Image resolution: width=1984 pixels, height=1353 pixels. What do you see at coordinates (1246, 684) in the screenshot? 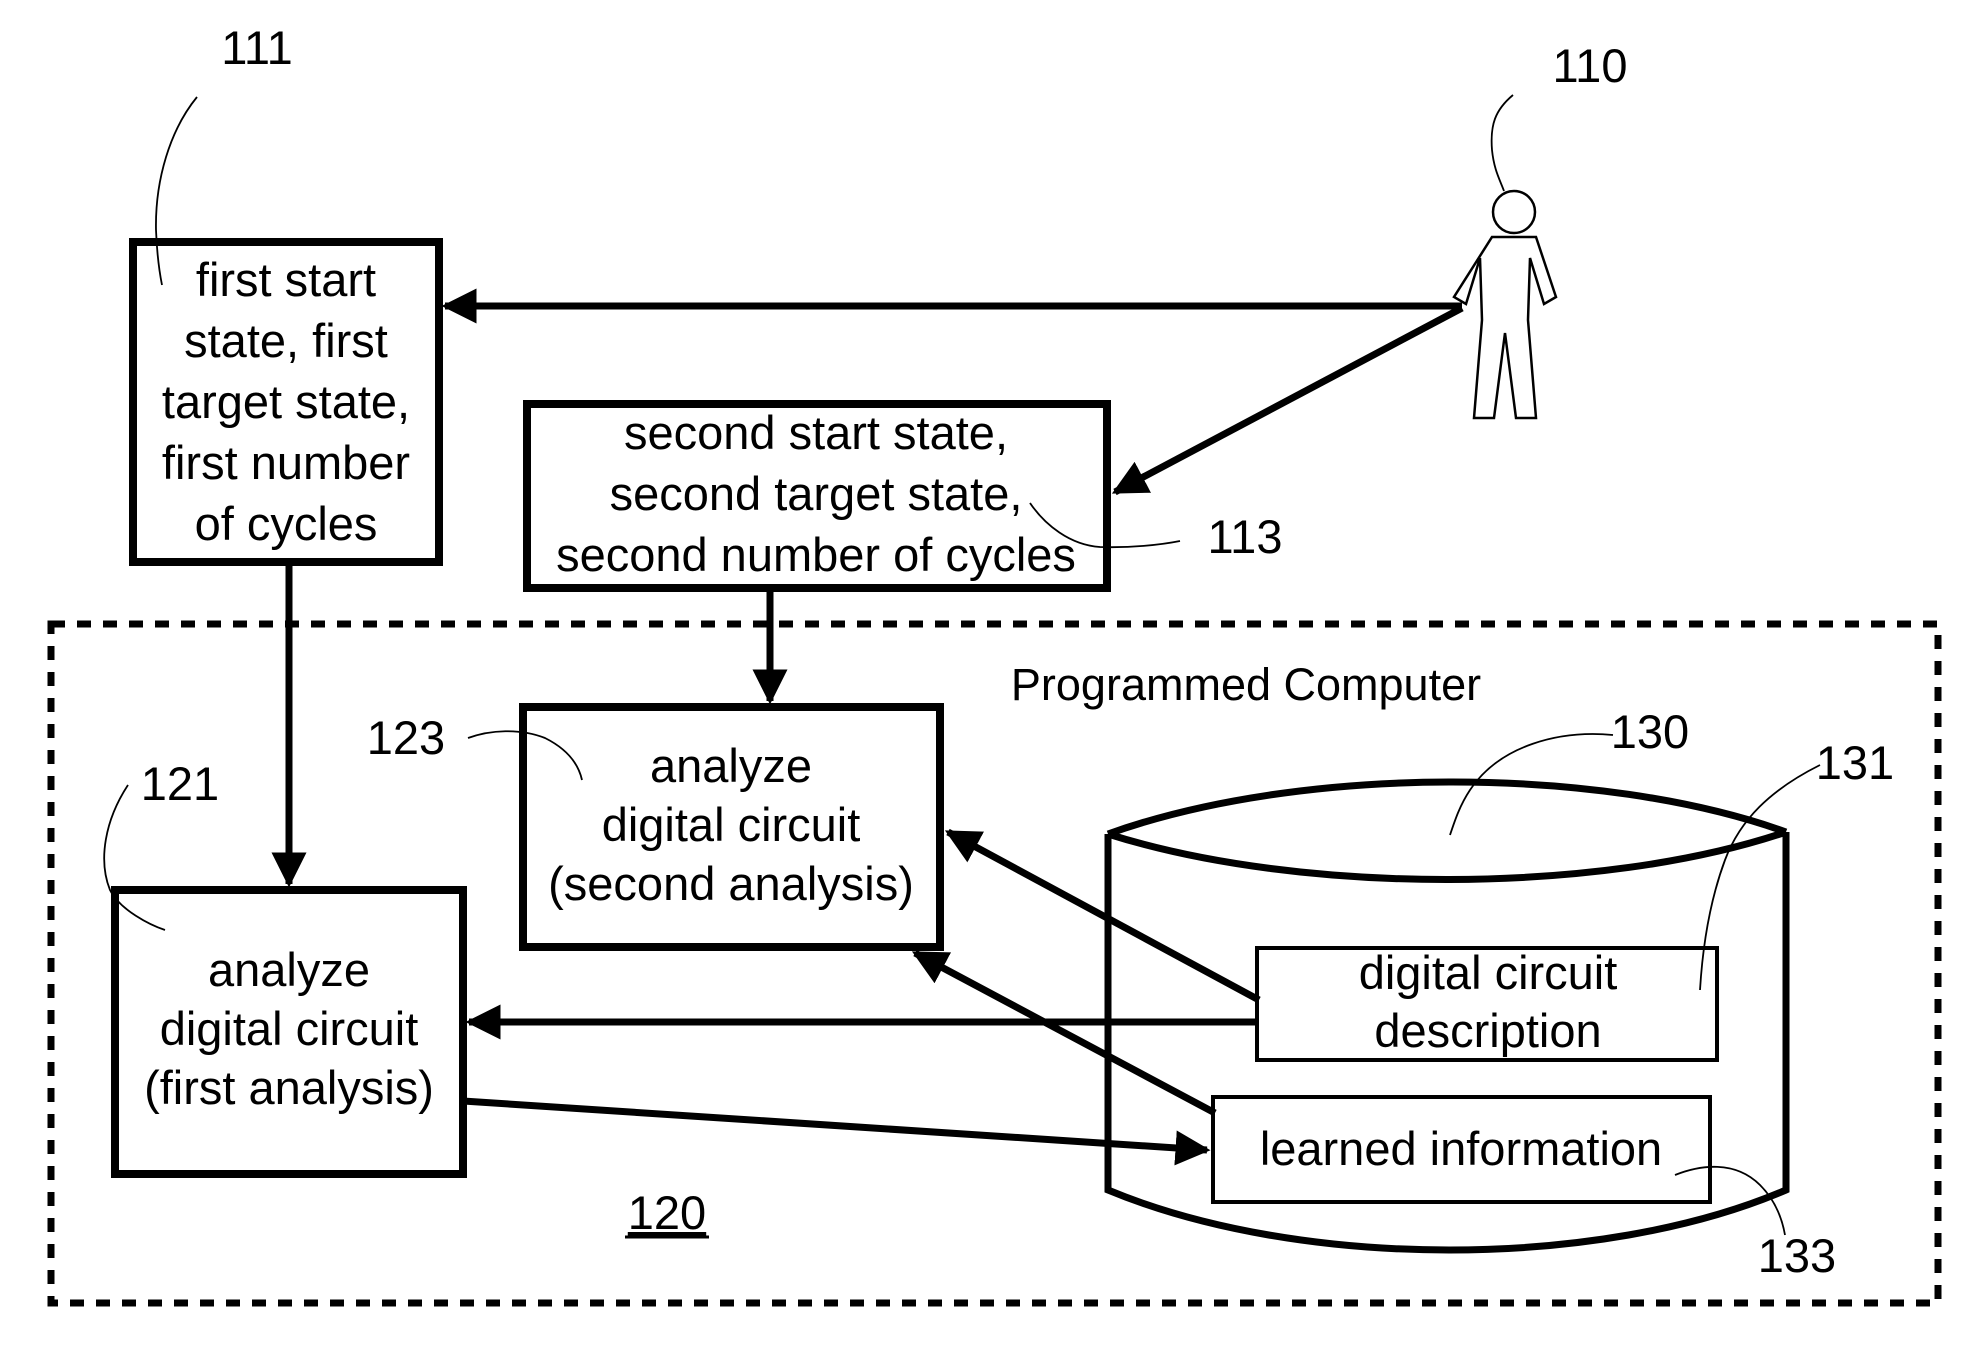
I see `programmed-computer-label: Programmed Computer` at bounding box center [1246, 684].